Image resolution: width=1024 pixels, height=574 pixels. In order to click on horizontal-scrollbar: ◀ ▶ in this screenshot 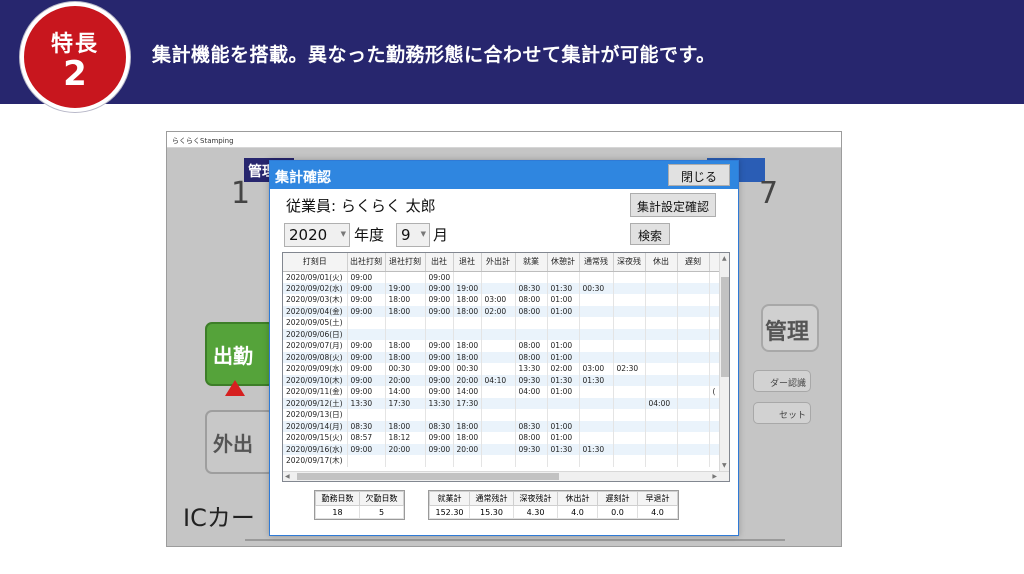, I will do `click(506, 476)`.